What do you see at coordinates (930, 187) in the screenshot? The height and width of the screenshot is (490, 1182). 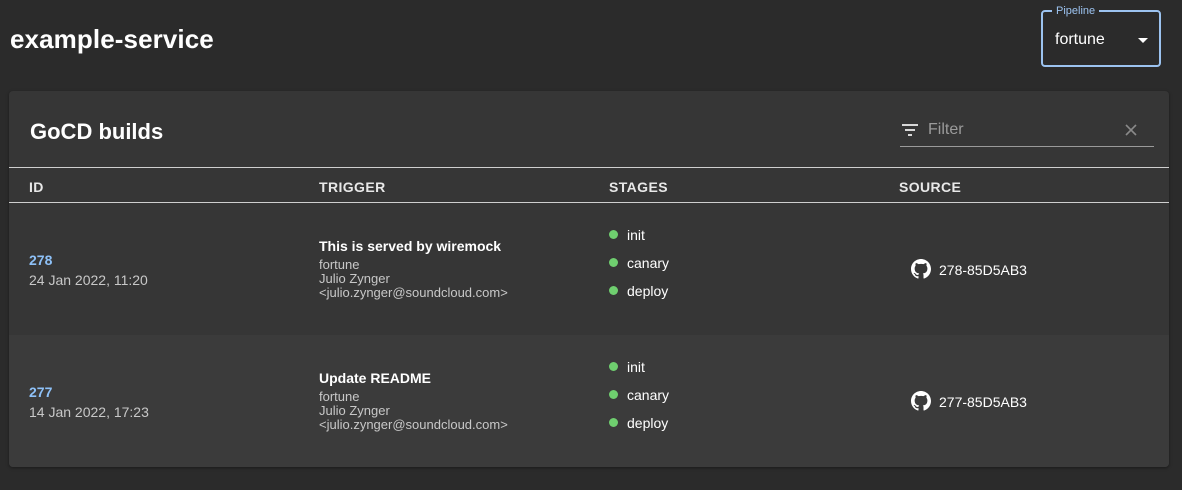 I see `column-header-source: SOURCE` at bounding box center [930, 187].